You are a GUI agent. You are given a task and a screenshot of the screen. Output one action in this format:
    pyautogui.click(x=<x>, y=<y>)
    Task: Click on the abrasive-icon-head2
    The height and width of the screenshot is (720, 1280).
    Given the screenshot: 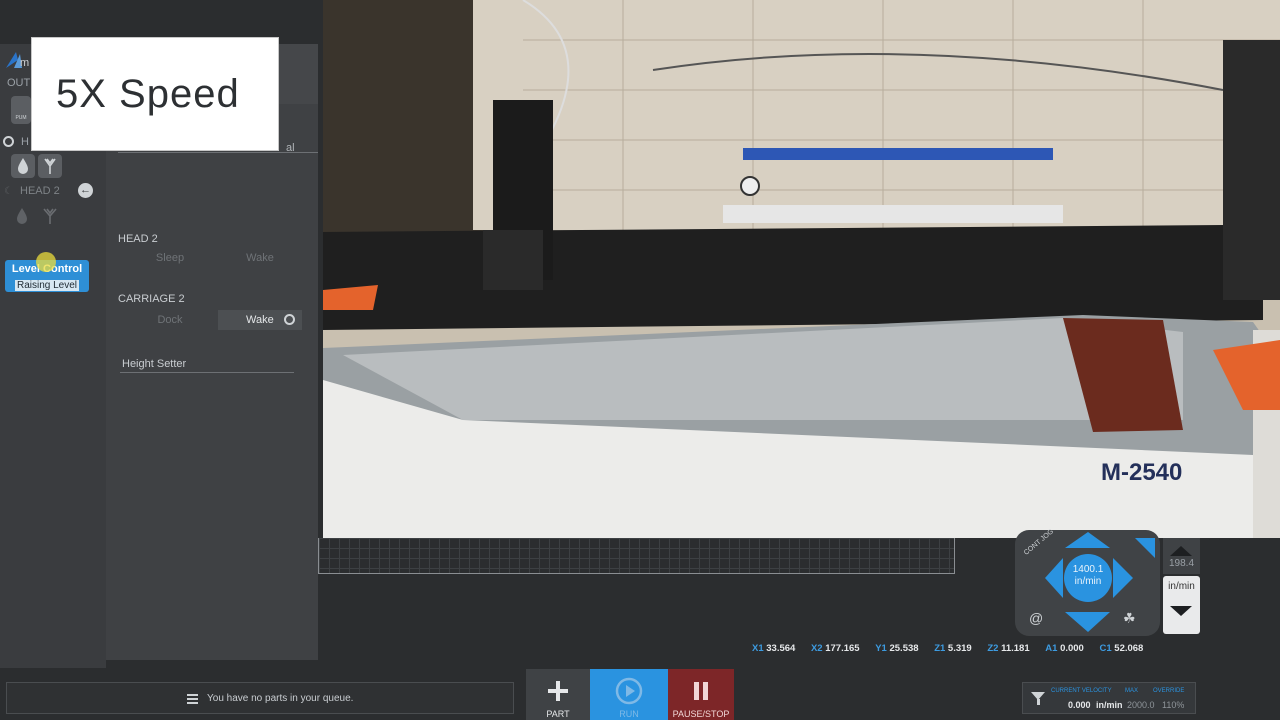 What is the action you would take?
    pyautogui.click(x=50, y=216)
    